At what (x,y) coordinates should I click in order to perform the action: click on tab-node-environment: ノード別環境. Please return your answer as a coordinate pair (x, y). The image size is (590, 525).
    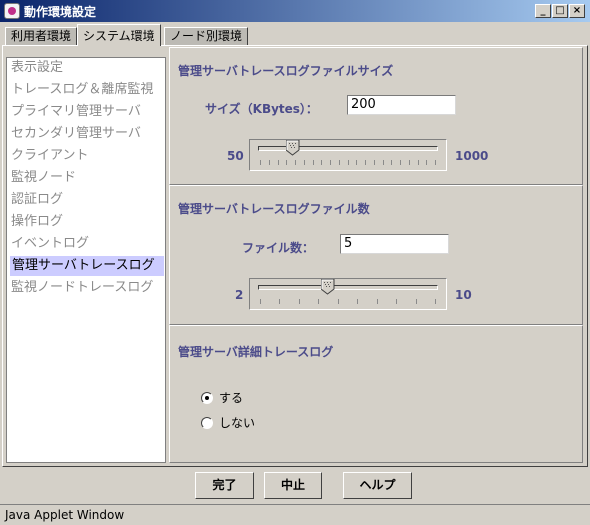
    Looking at the image, I should click on (206, 36).